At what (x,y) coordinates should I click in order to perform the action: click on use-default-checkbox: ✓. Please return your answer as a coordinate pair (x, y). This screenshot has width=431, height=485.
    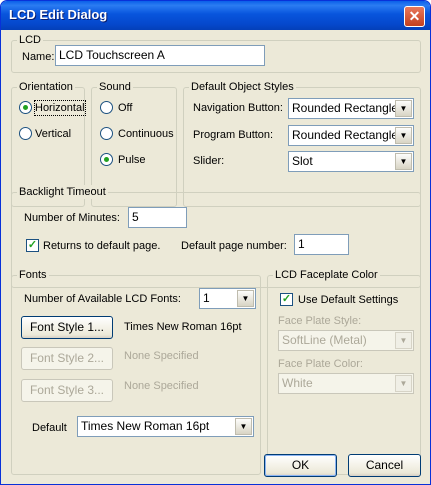
    Looking at the image, I should click on (286, 299).